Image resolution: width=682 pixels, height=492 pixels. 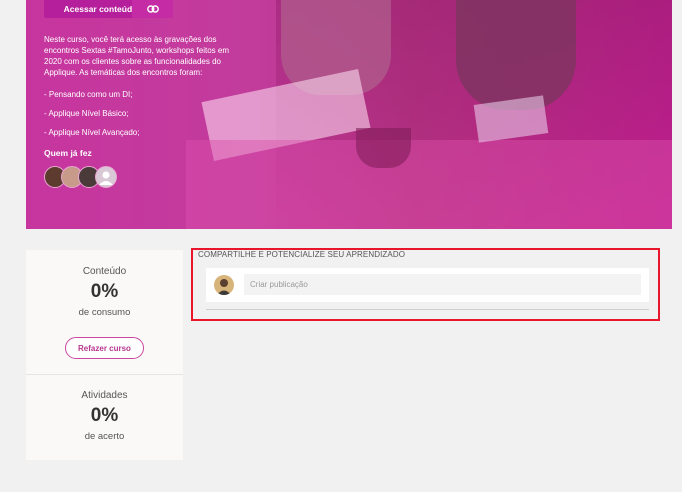 I want to click on content-label: Conteúdo, so click(x=104, y=271).